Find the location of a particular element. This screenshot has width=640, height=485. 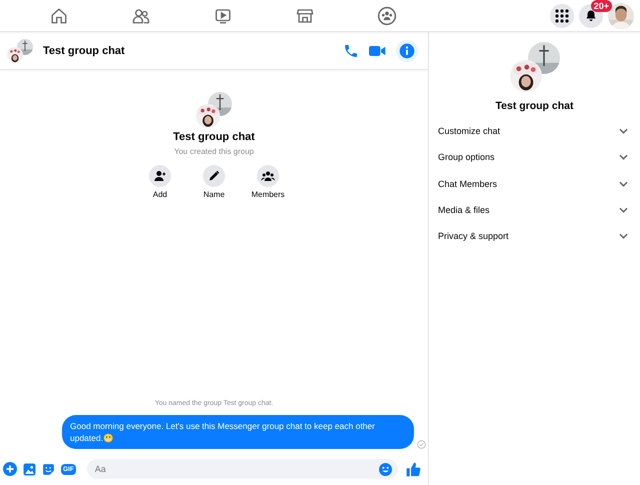

chat-title: Test group chat is located at coordinates (84, 50).